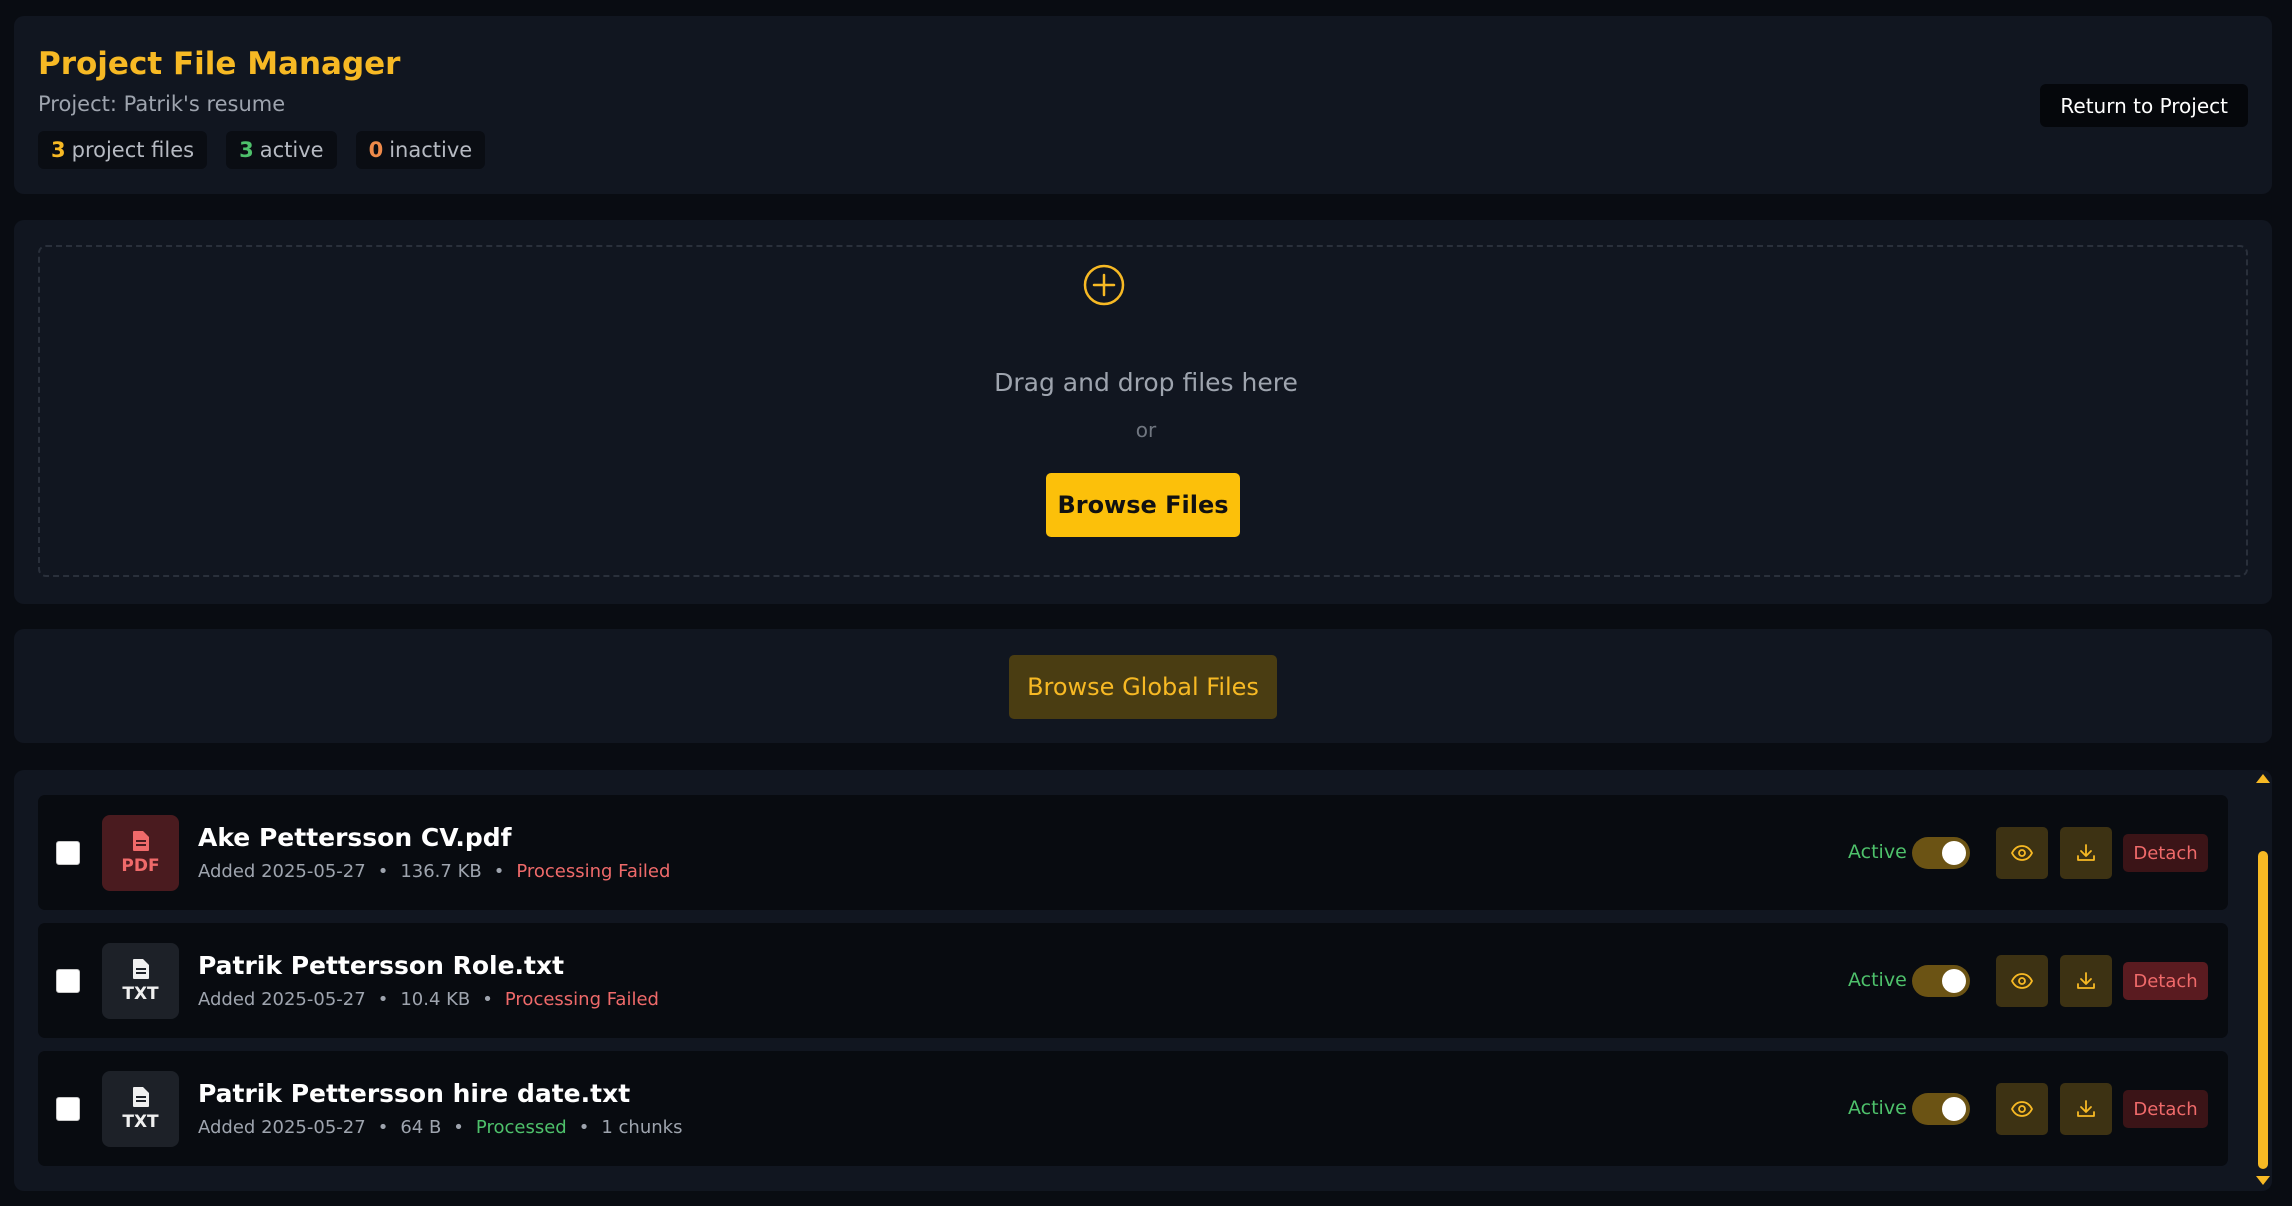 The image size is (2292, 1206). Describe the element at coordinates (2263, 778) in the screenshot. I see `scroll-up-arrow` at that location.